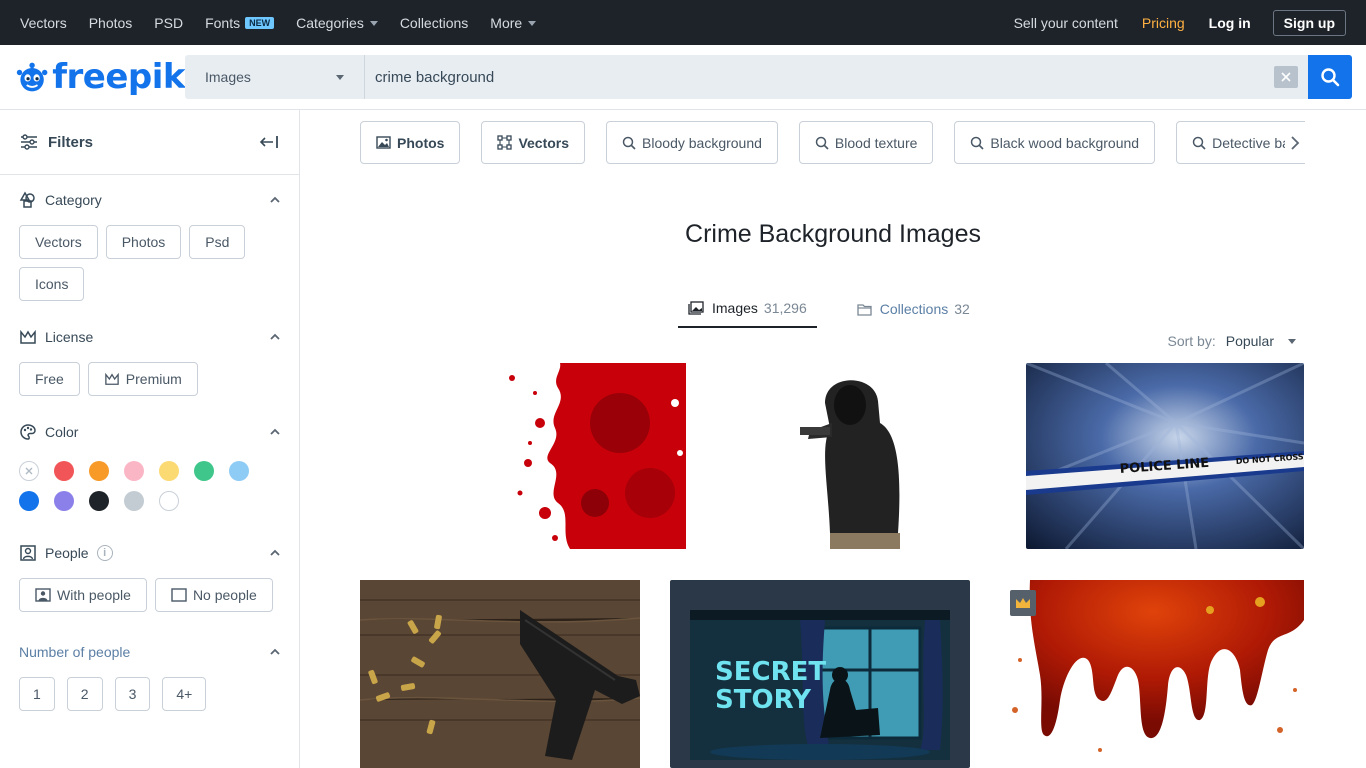 This screenshot has height=768, width=1366. Describe the element at coordinates (1230, 23) in the screenshot. I see `login-link: Log in` at that location.